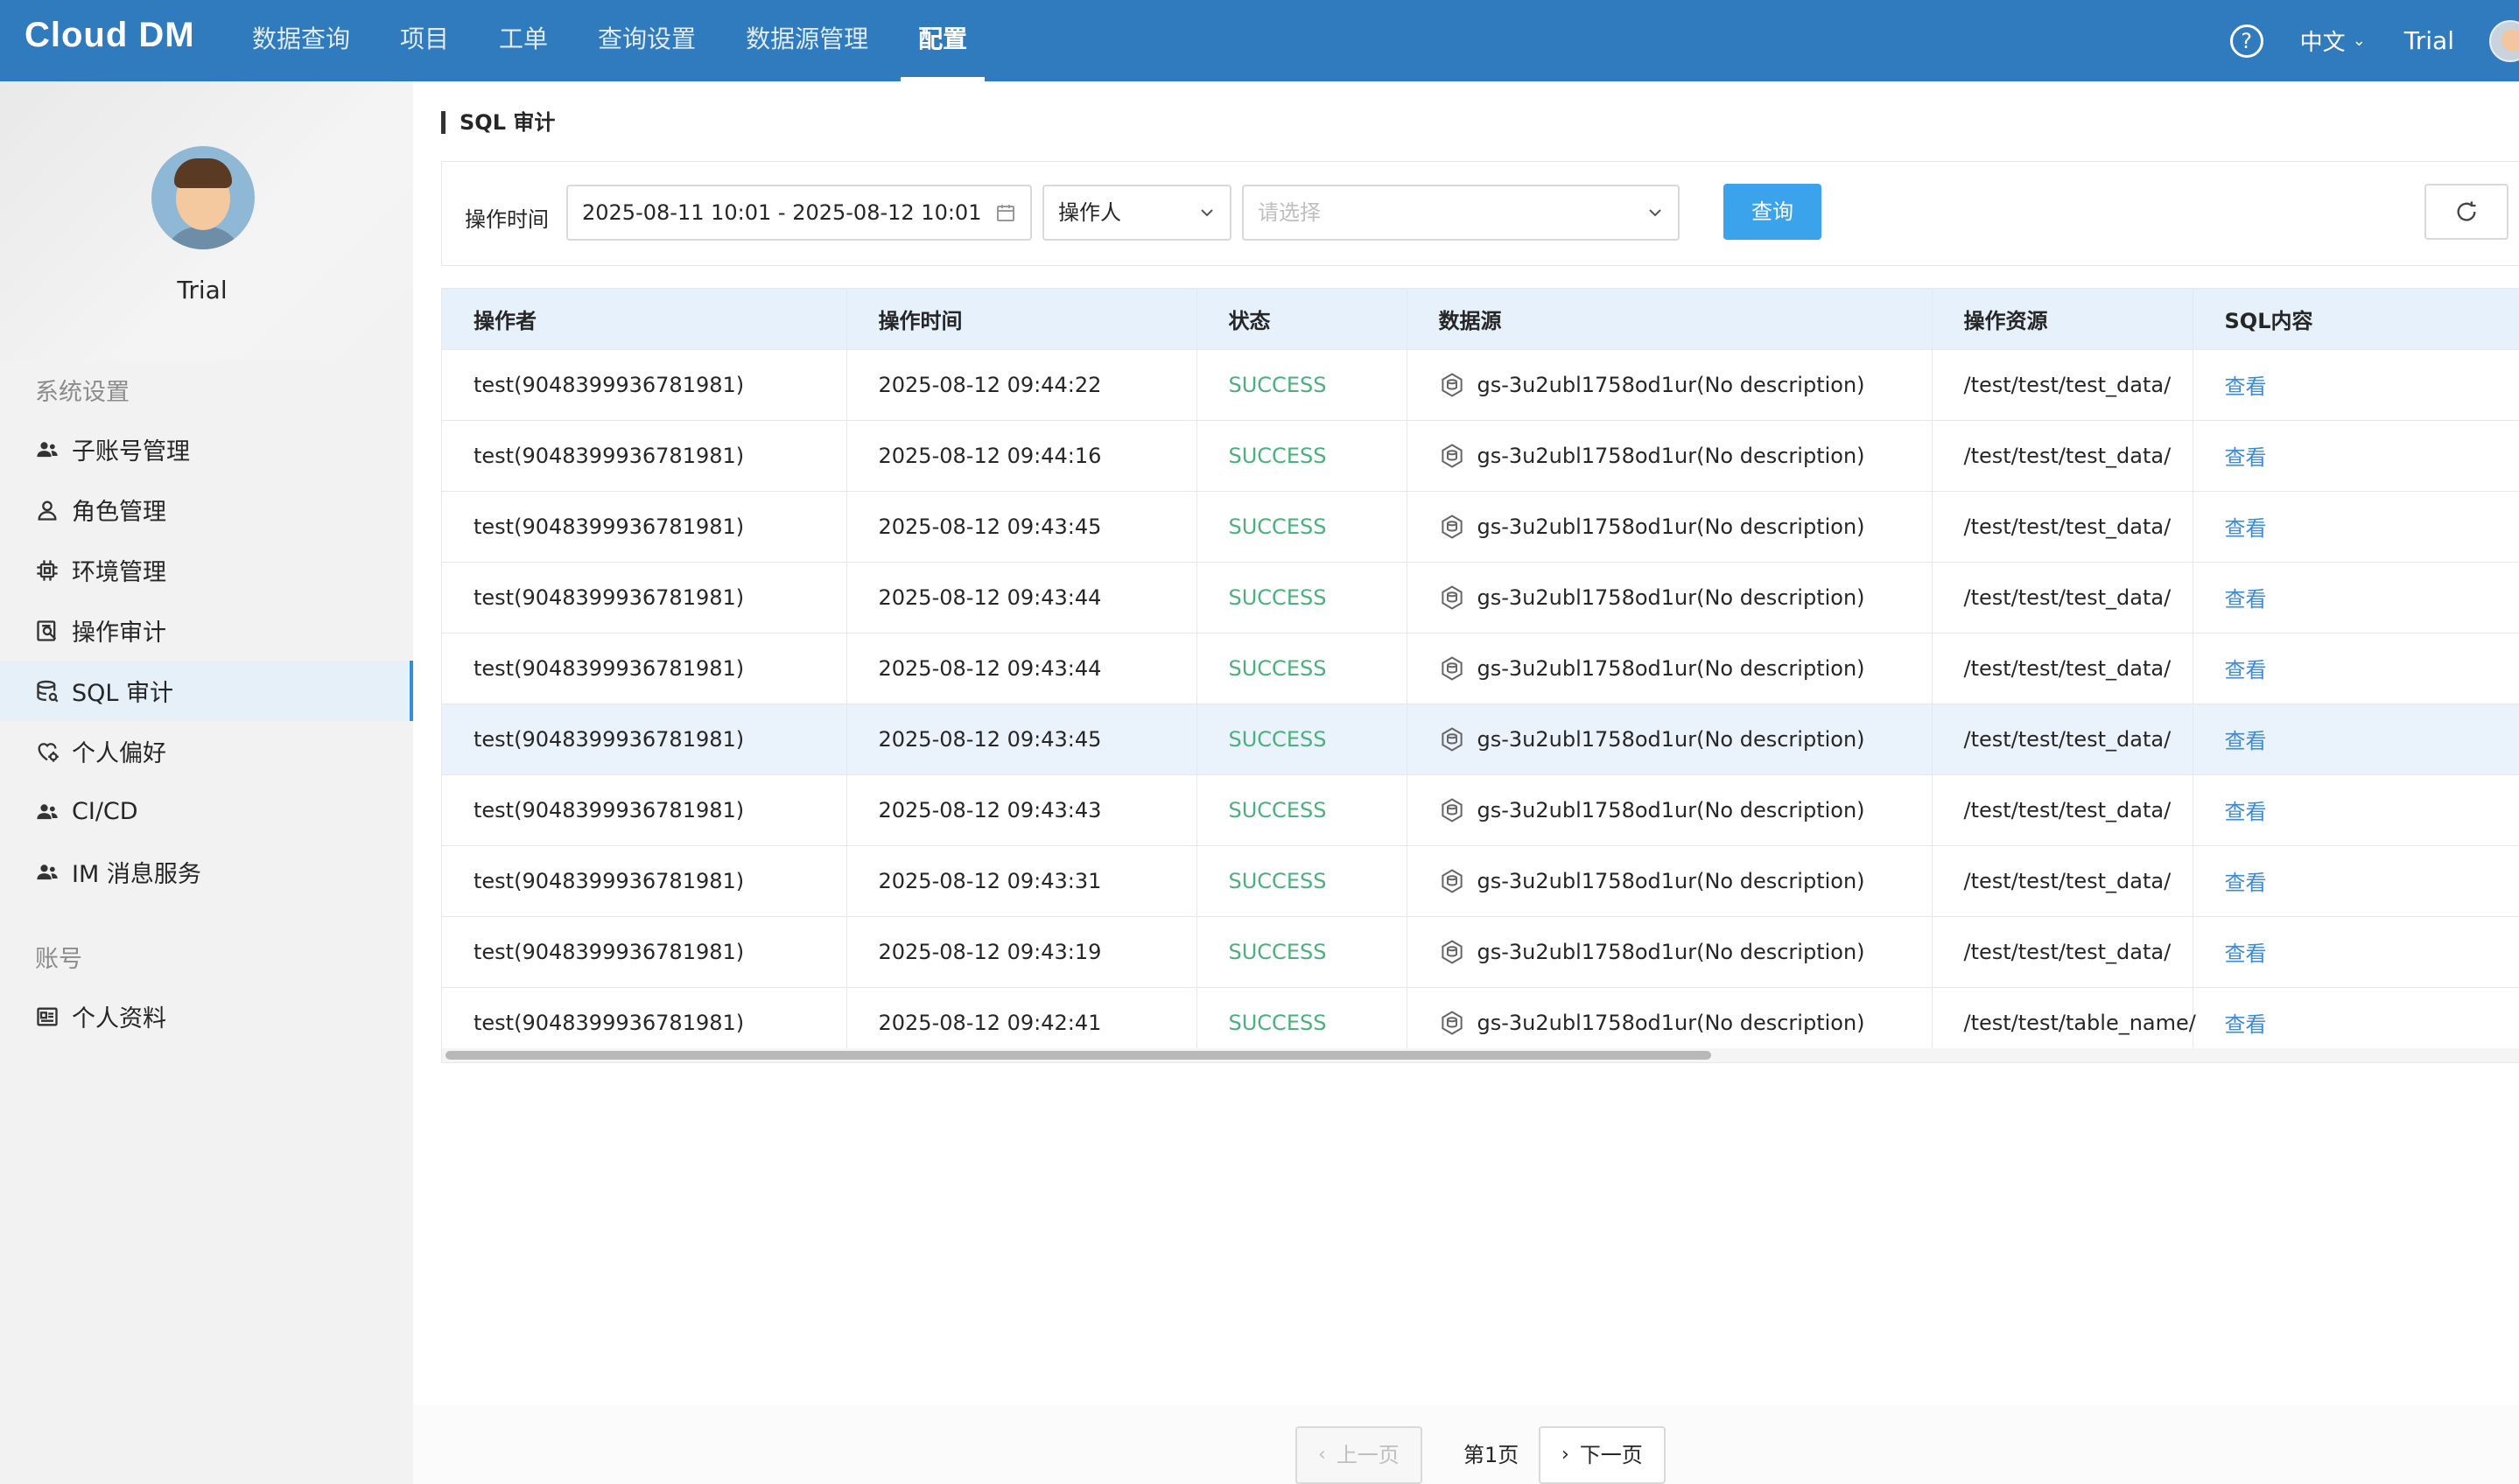 This screenshot has height=1484, width=2519. What do you see at coordinates (807, 40) in the screenshot?
I see `nav-datasource-management: 数据源管理` at bounding box center [807, 40].